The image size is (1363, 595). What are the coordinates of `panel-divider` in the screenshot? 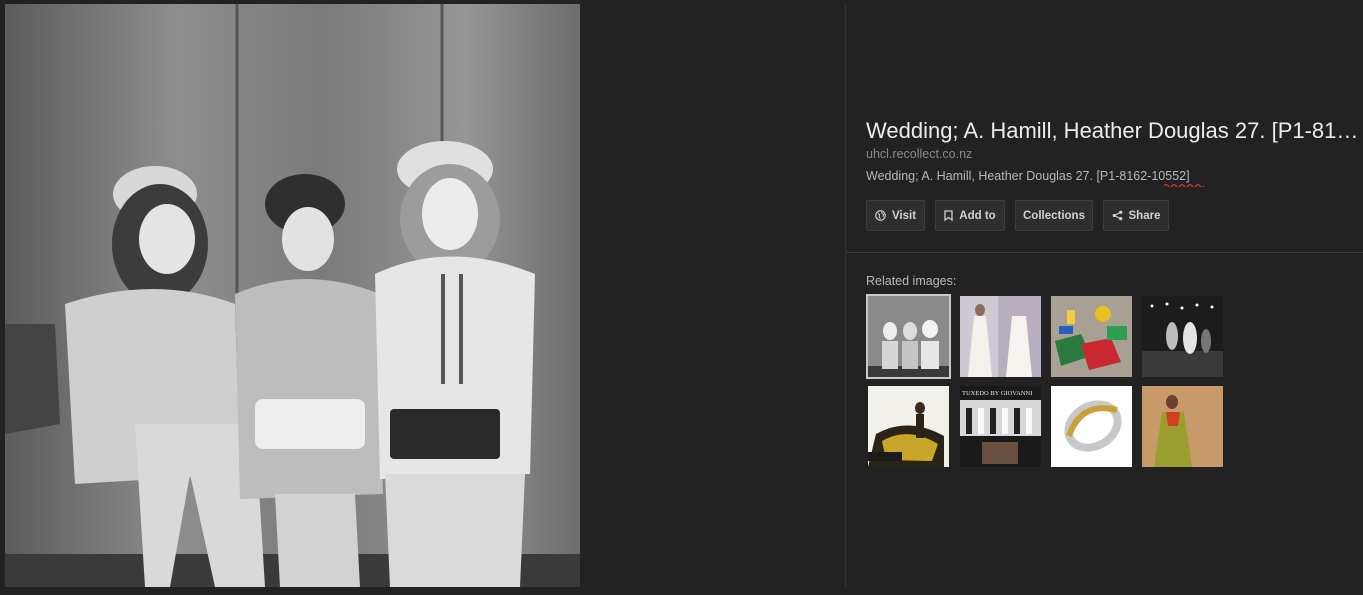 It's located at (845, 295).